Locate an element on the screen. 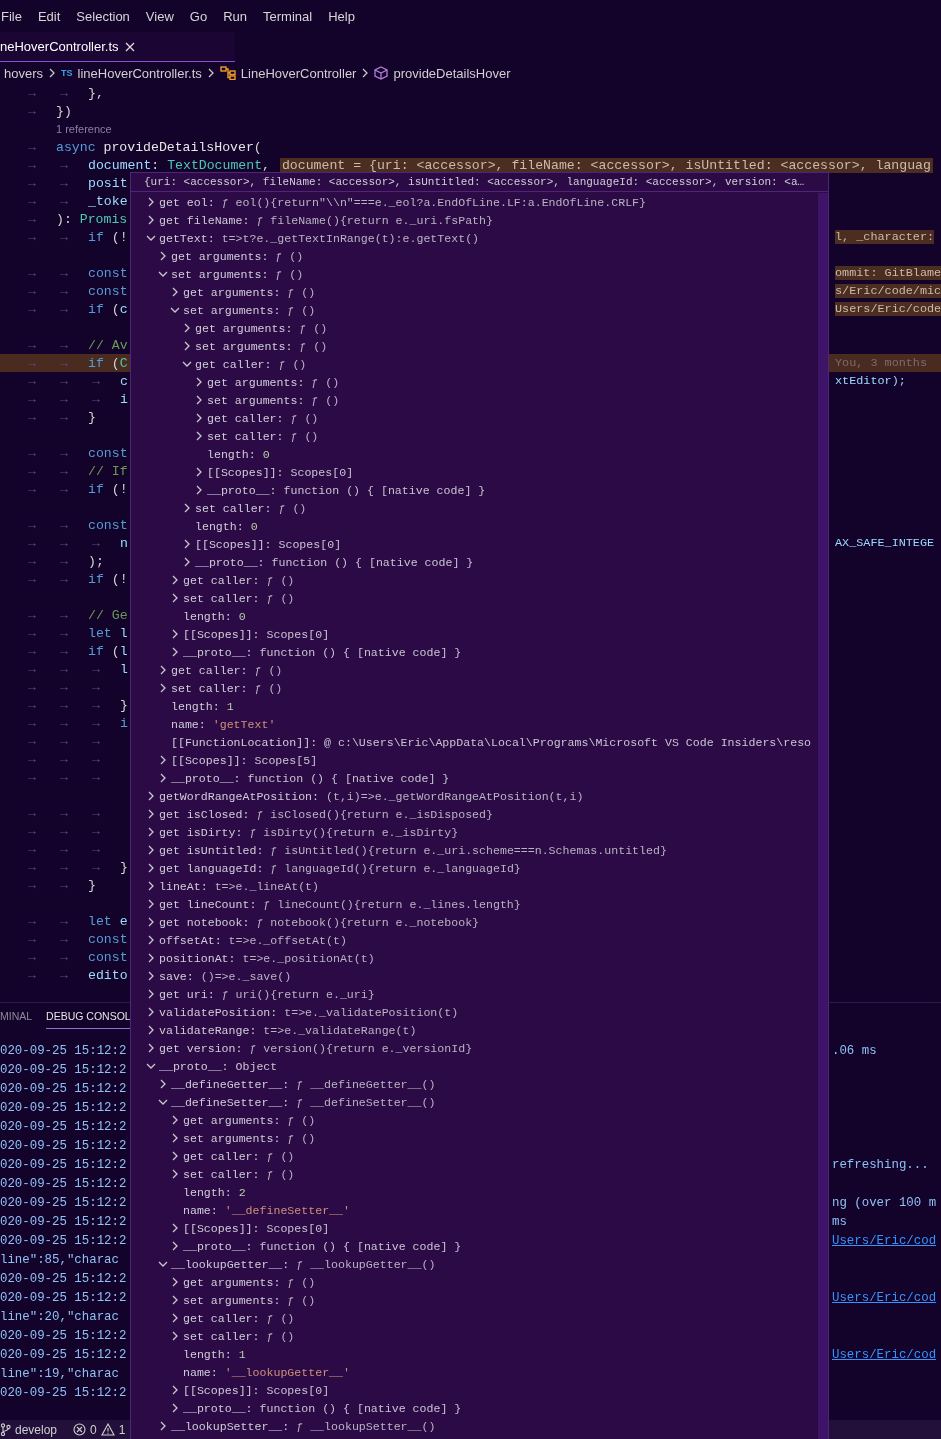 Image resolution: width=941 pixels, height=1439 pixels. problems-status: 0 1 is located at coordinates (99, 1429).